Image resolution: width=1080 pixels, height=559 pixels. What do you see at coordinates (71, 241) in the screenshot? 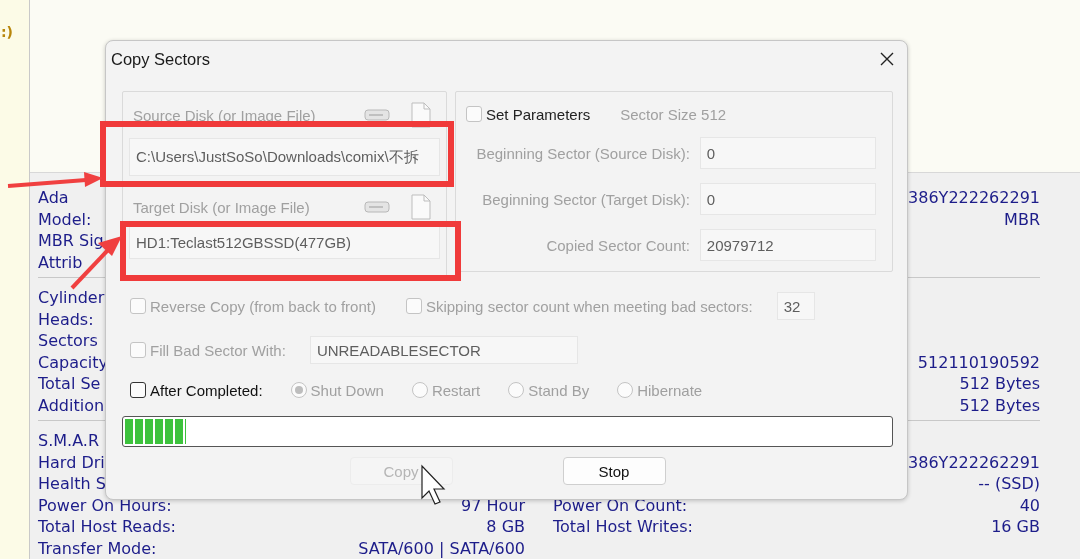
I see `info-label: MBR Sig` at bounding box center [71, 241].